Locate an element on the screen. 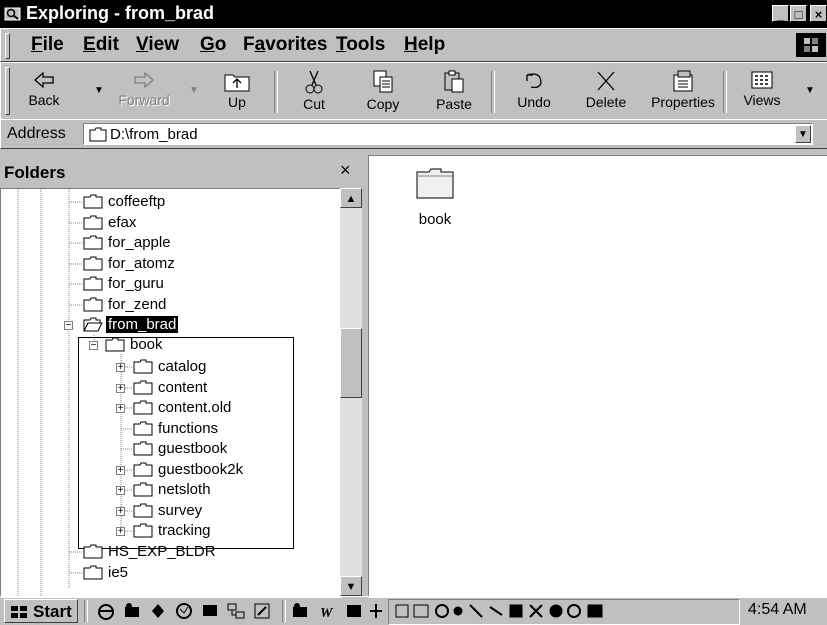 The width and height of the screenshot is (827, 625). internet-explorer-icon is located at coordinates (106, 611).